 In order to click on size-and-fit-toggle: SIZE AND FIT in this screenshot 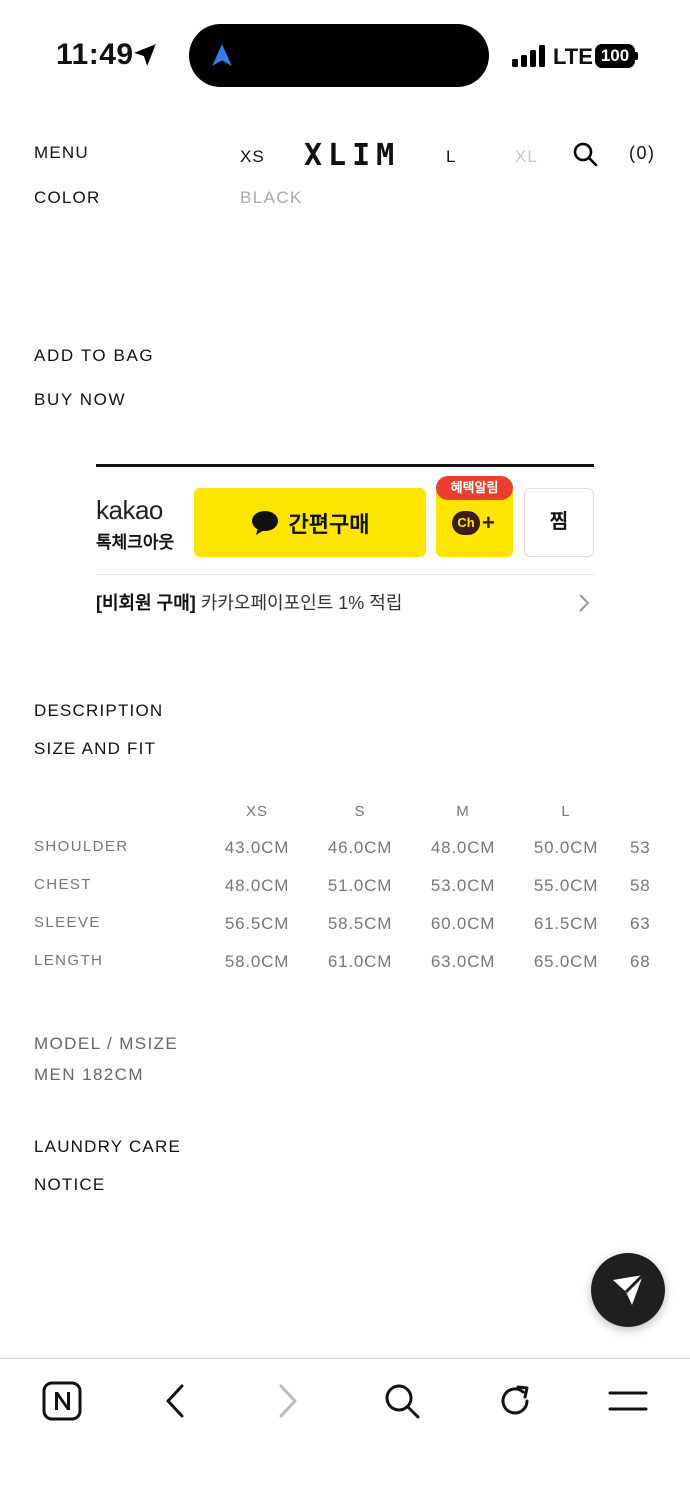, I will do `click(95, 749)`.